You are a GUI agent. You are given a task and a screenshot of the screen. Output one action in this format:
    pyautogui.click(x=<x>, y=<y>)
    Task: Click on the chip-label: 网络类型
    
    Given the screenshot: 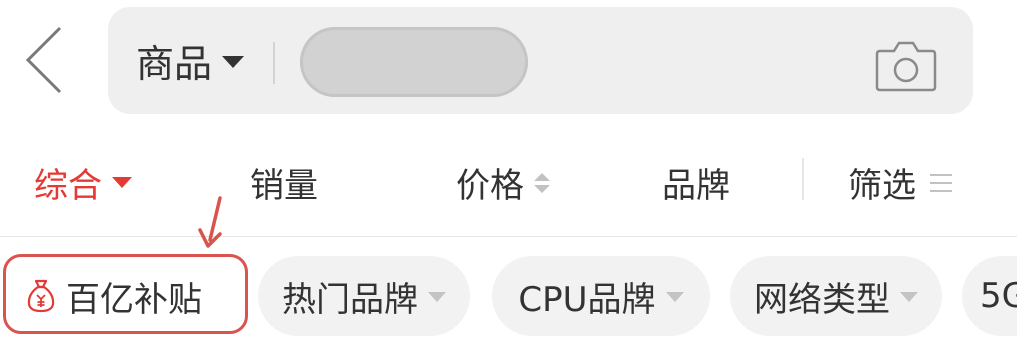 What is the action you would take?
    pyautogui.click(x=822, y=299)
    